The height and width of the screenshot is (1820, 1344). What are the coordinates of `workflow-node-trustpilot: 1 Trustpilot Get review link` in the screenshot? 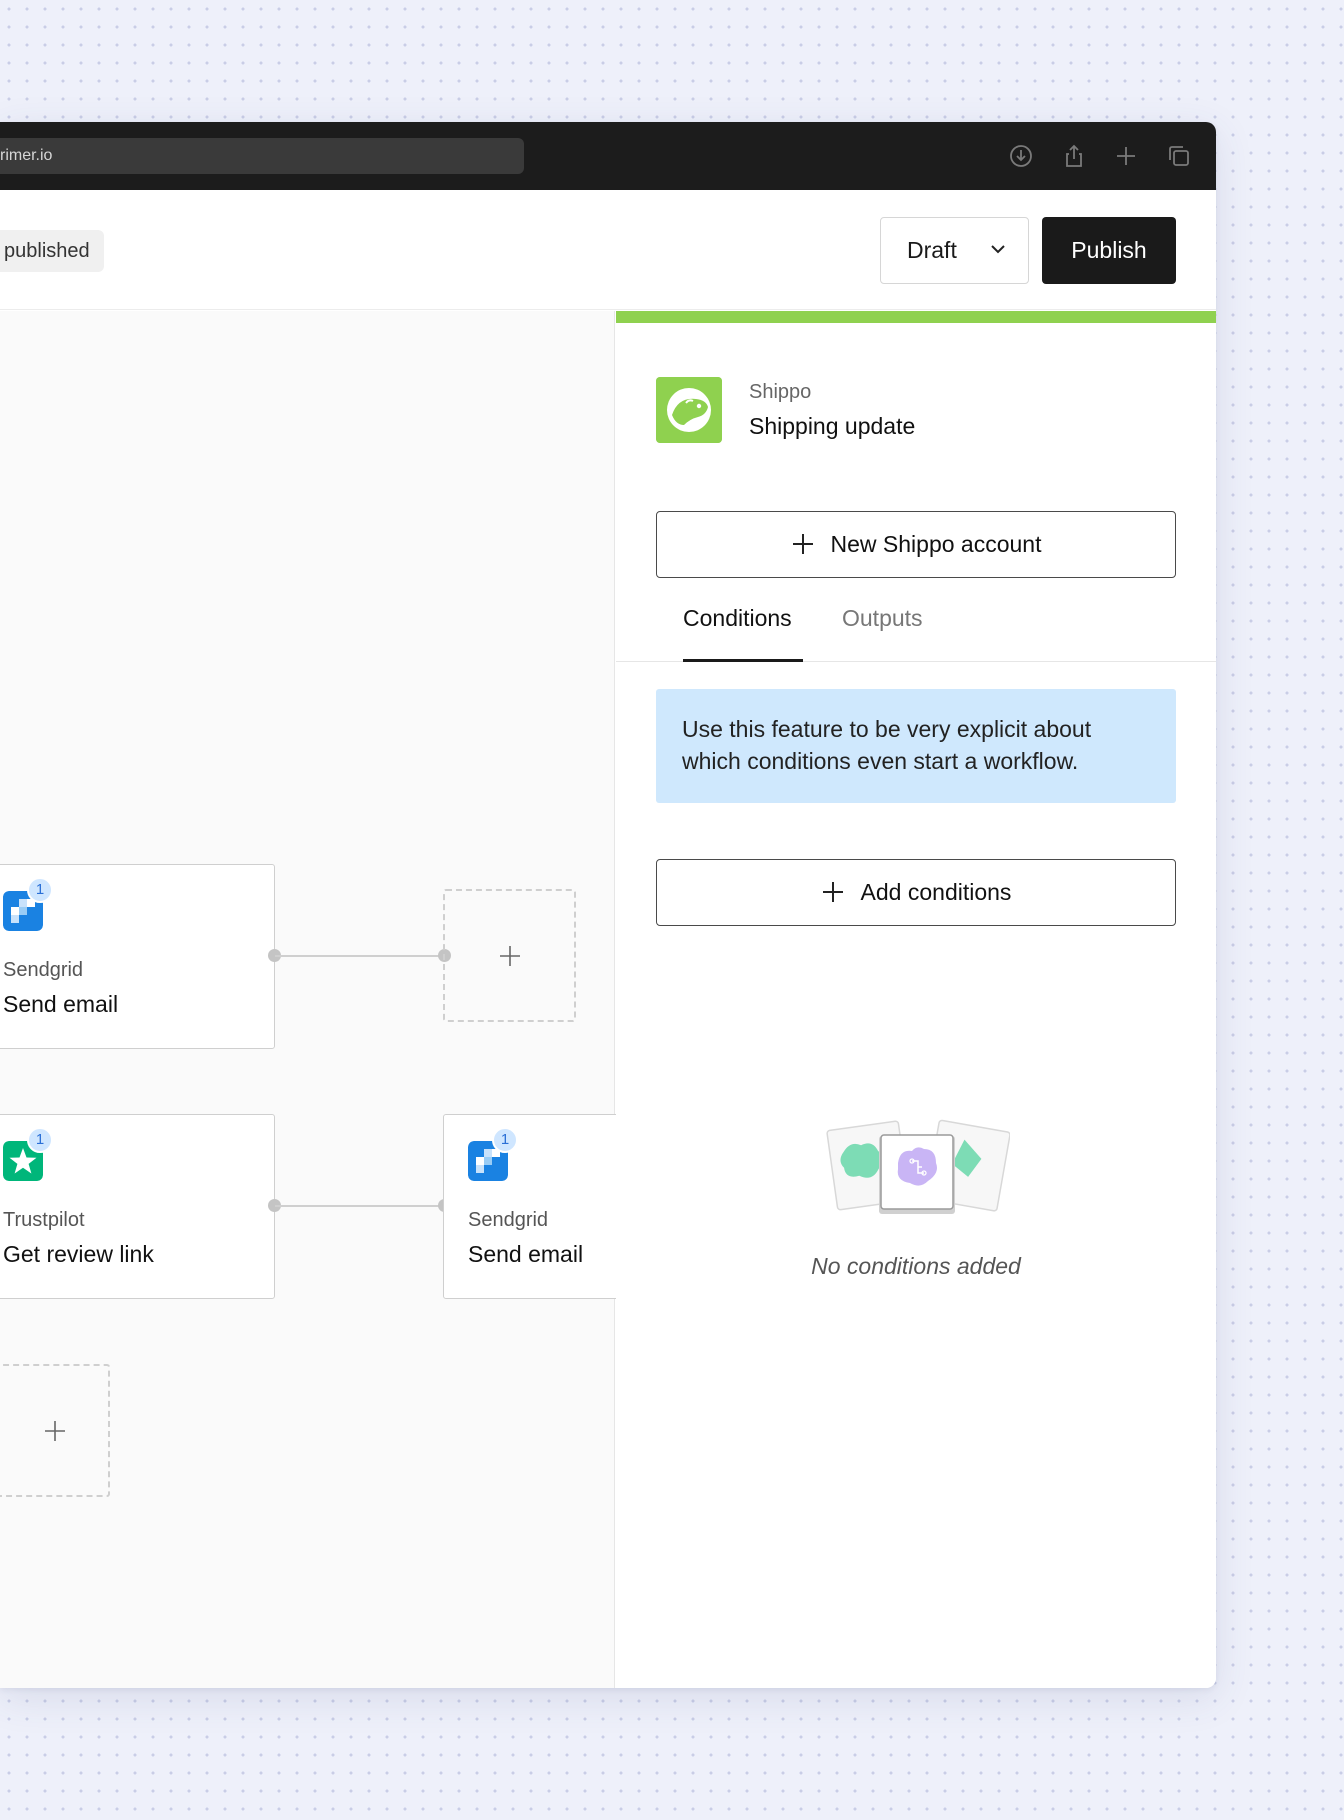 It's located at (137, 1206).